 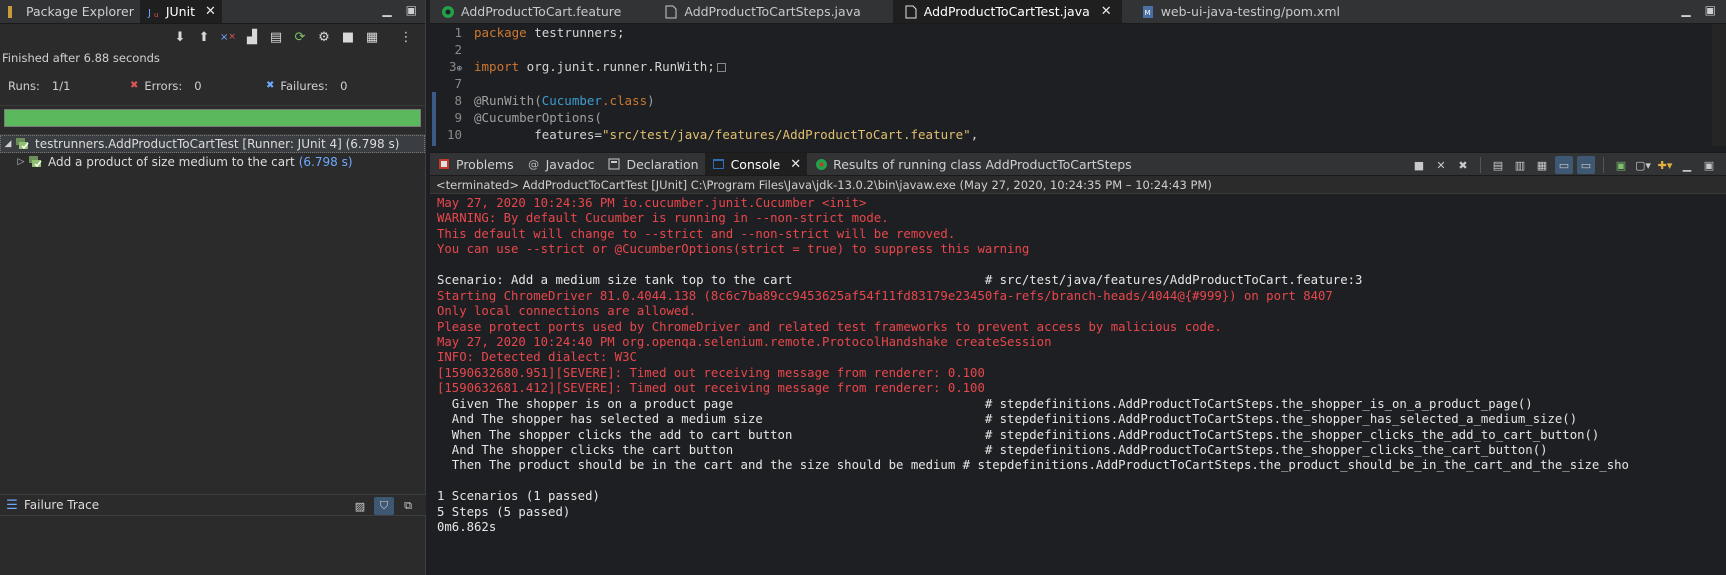 I want to click on editor-tab-test: AddProductToCartTest.java ✕, so click(x=1007, y=11).